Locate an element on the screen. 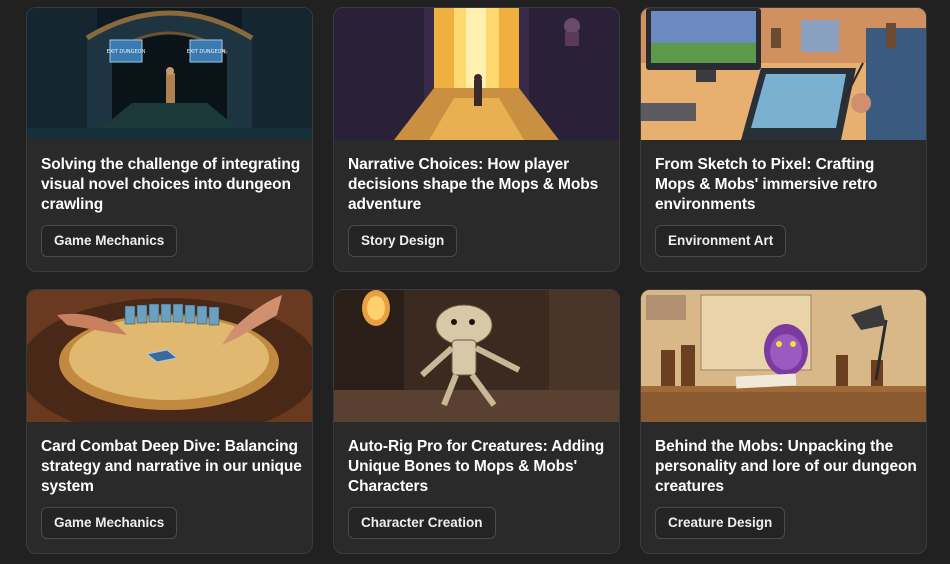 This screenshot has height=564, width=950. category-tag: Creature Design is located at coordinates (720, 523).